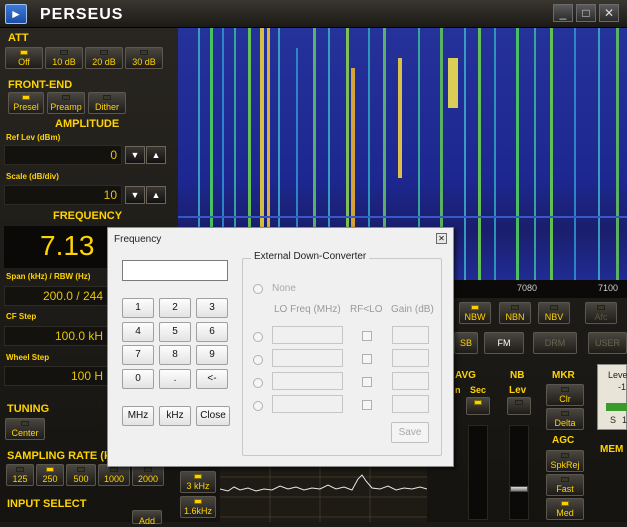 The width and height of the screenshot is (627, 527). Describe the element at coordinates (609, 13) in the screenshot. I see `close-button: ✕` at that location.